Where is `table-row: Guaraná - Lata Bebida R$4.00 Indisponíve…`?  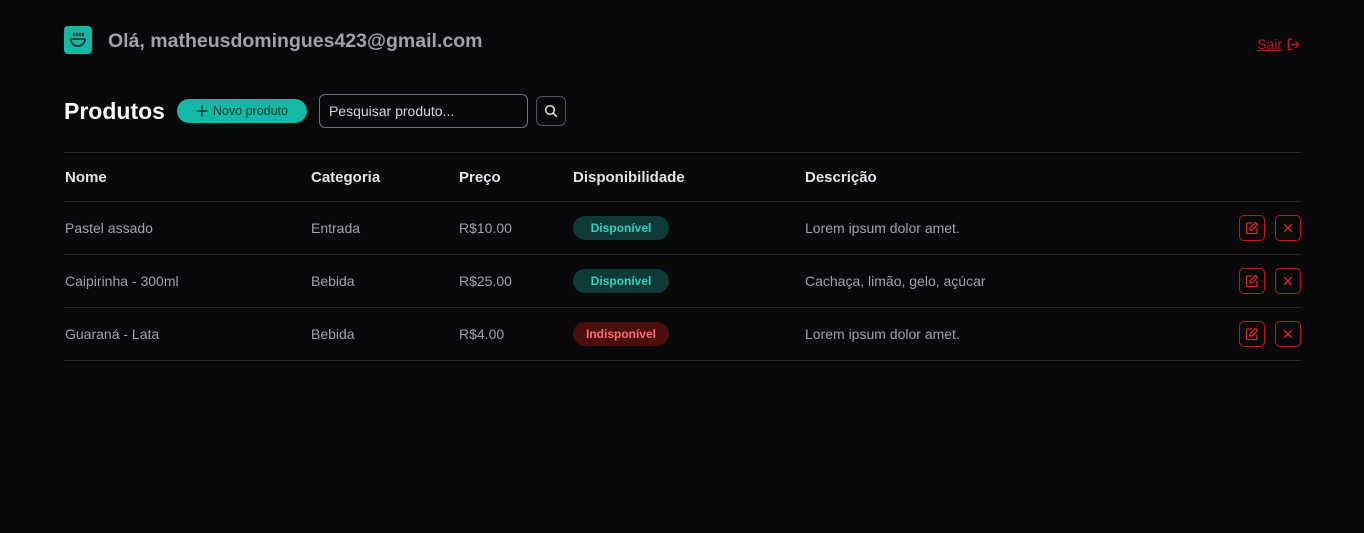 table-row: Guaraná - Lata Bebida R$4.00 Indisponíve… is located at coordinates (682, 334).